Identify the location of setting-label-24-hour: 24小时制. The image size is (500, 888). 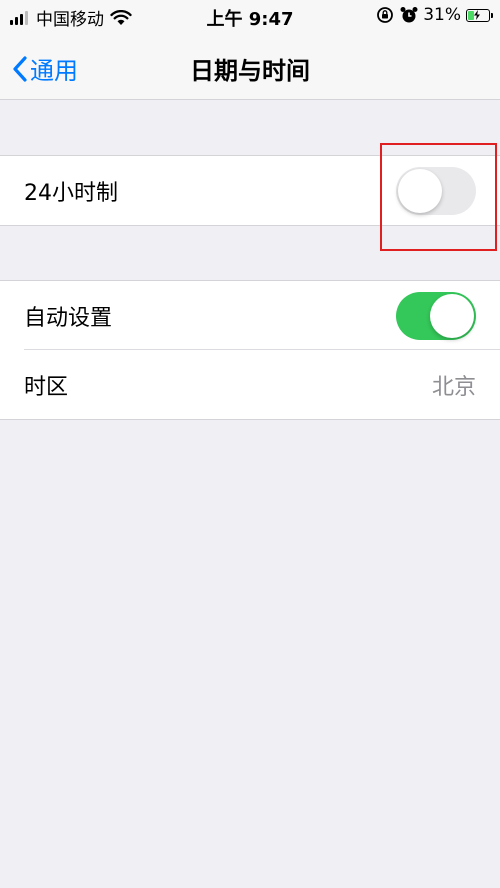
(71, 193).